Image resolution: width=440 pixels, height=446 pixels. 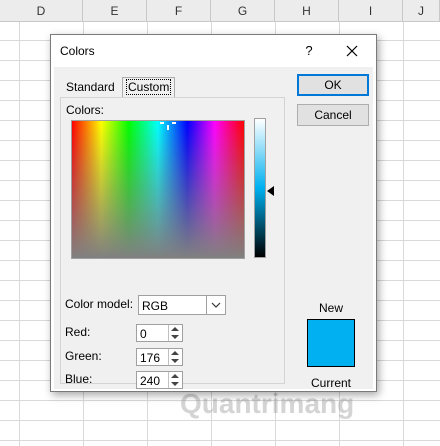 I want to click on column-header-j: J, so click(x=421, y=11).